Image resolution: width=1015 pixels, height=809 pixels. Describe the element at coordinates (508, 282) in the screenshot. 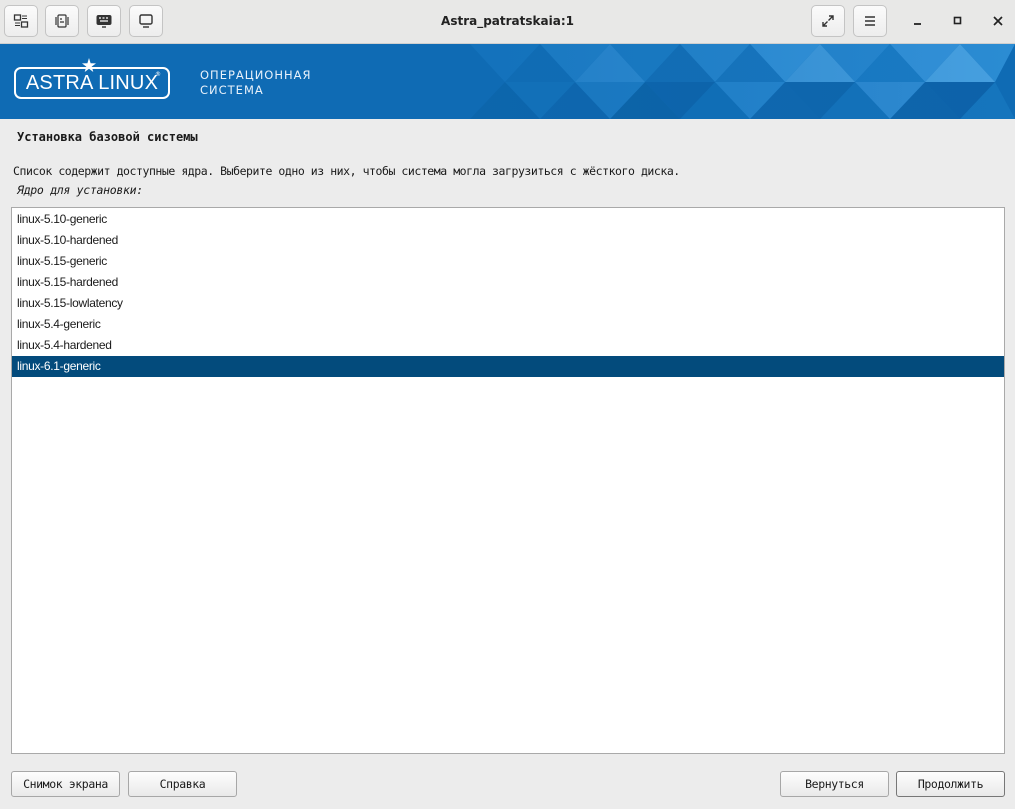

I see `kernel-list-item: linux-5.15-hardened` at that location.